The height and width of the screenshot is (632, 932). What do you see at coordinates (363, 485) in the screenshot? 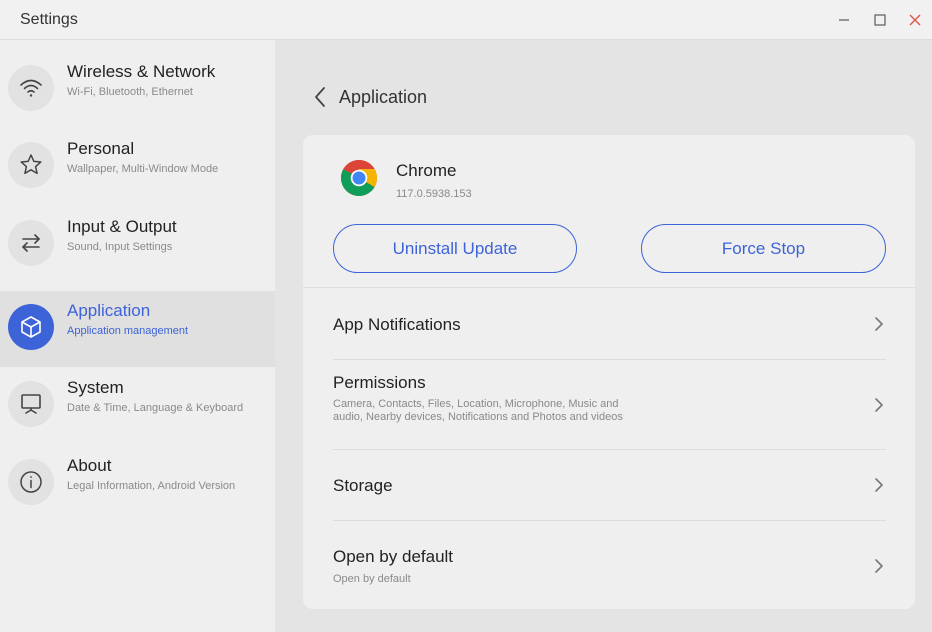
I see `row-label: Storage` at bounding box center [363, 485].